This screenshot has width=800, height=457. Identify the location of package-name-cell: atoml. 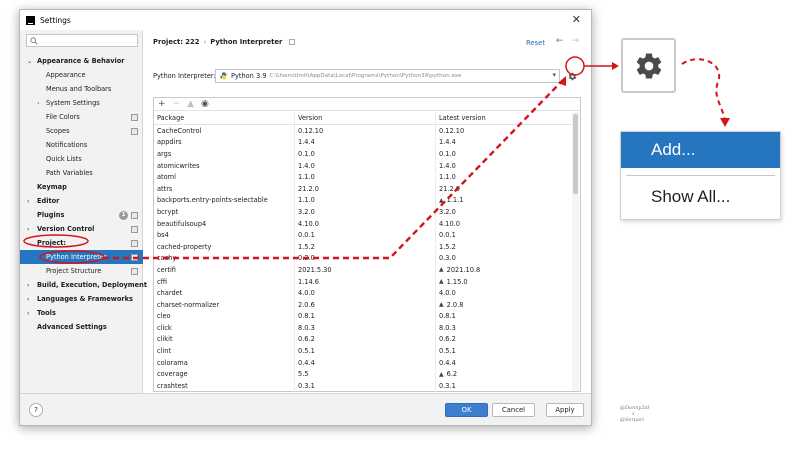
(224, 177).